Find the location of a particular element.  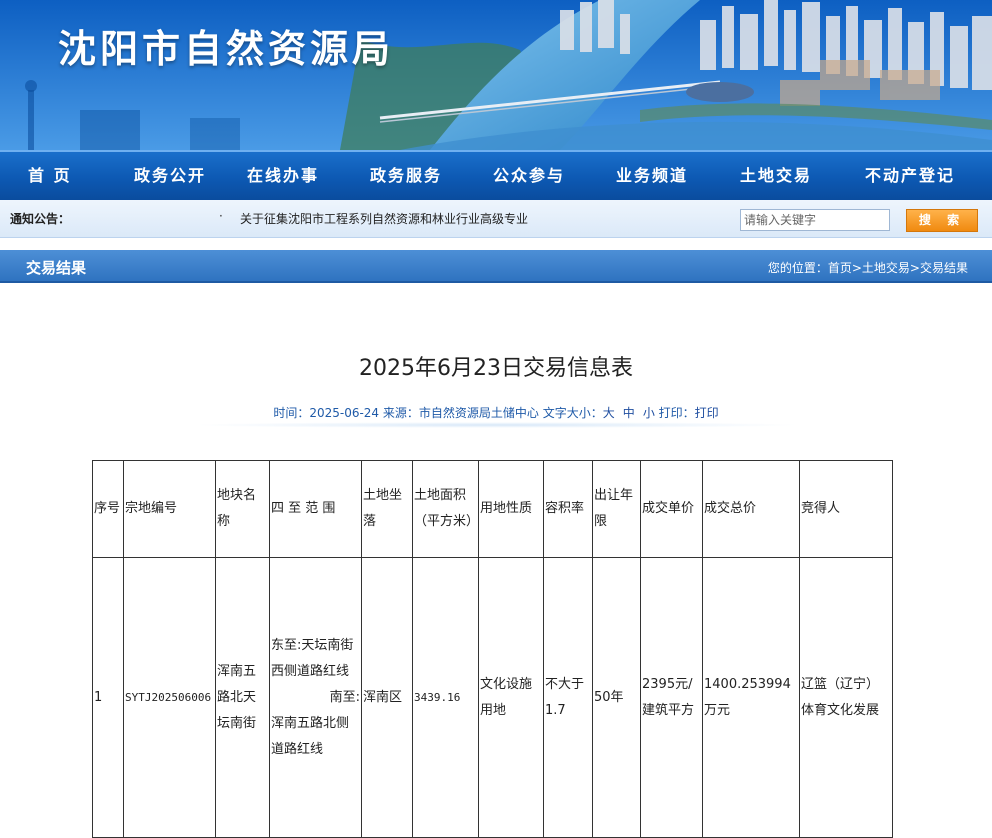

nav-item-online-services: 在线办事 is located at coordinates (283, 176).